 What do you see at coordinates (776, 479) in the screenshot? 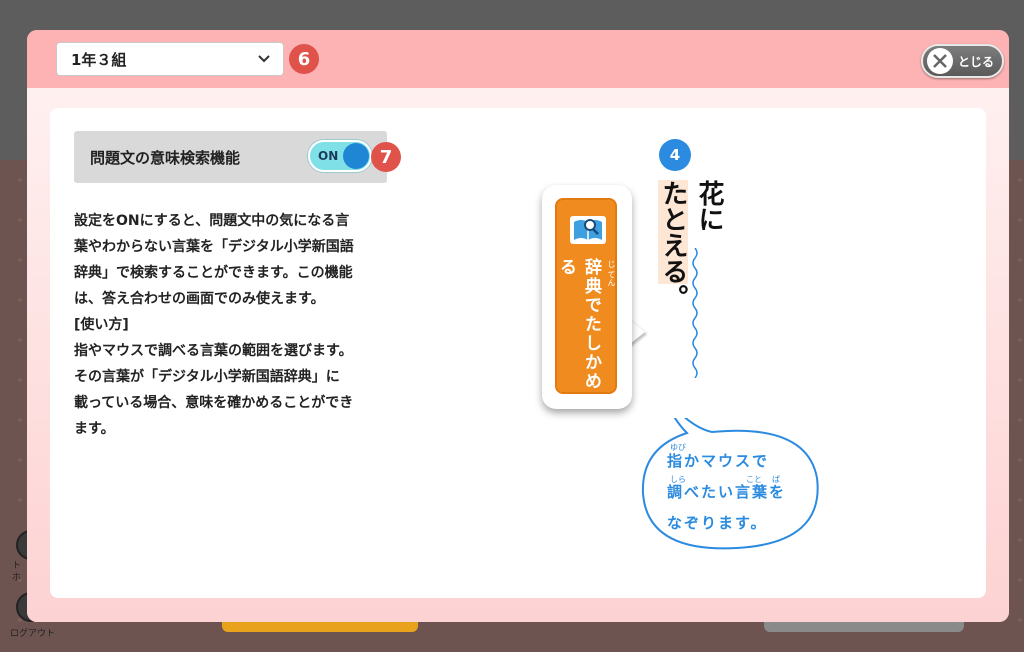
I see `ruby-ba: ば` at bounding box center [776, 479].